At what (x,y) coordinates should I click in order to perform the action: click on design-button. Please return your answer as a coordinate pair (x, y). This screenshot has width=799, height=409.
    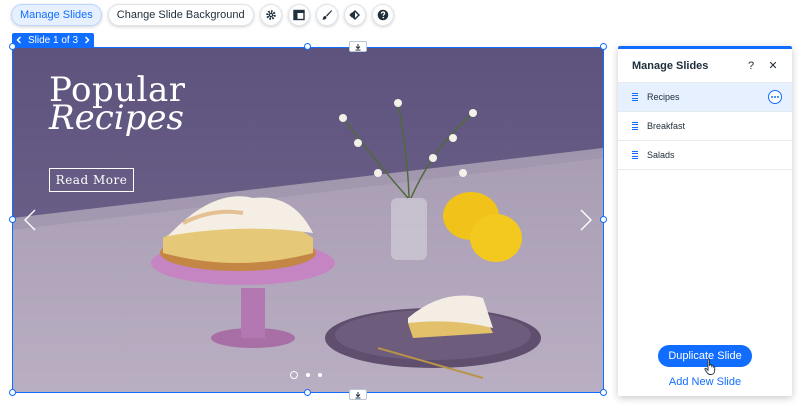
    Looking at the image, I should click on (326, 15).